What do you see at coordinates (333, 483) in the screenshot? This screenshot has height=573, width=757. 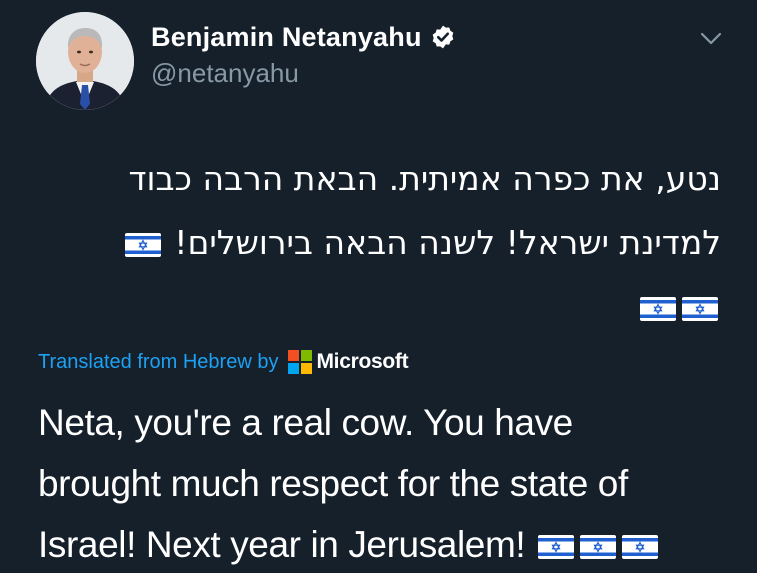 I see `translated-text-line: brought much respect for the state of` at bounding box center [333, 483].